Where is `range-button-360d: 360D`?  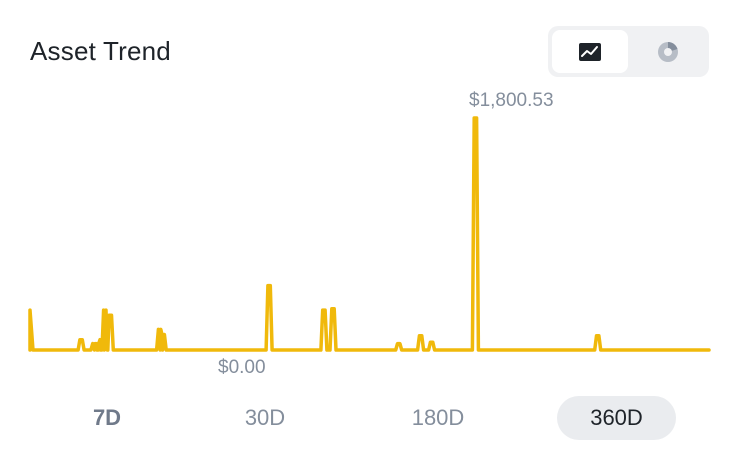
range-button-360d: 360D is located at coordinates (616, 418).